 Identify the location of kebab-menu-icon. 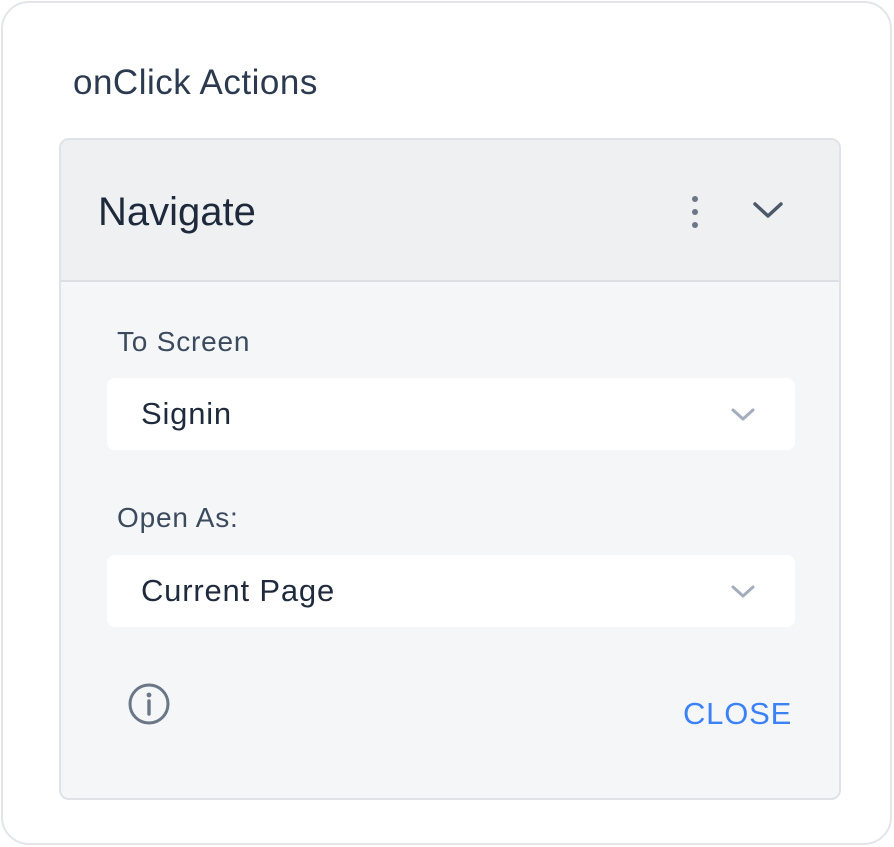
(695, 212).